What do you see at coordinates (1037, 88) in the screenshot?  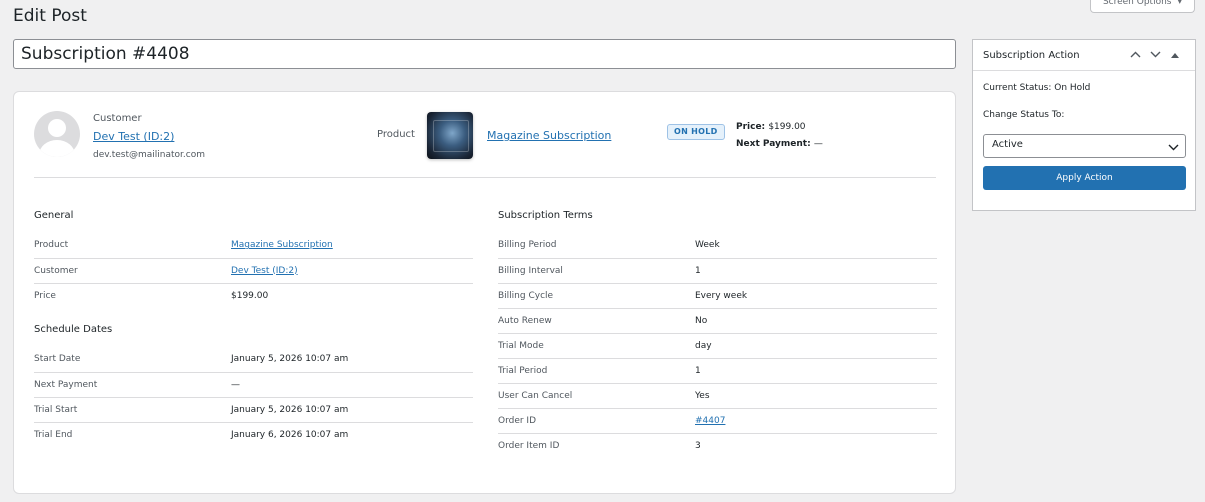 I see `current-status: Current Status: On Hold` at bounding box center [1037, 88].